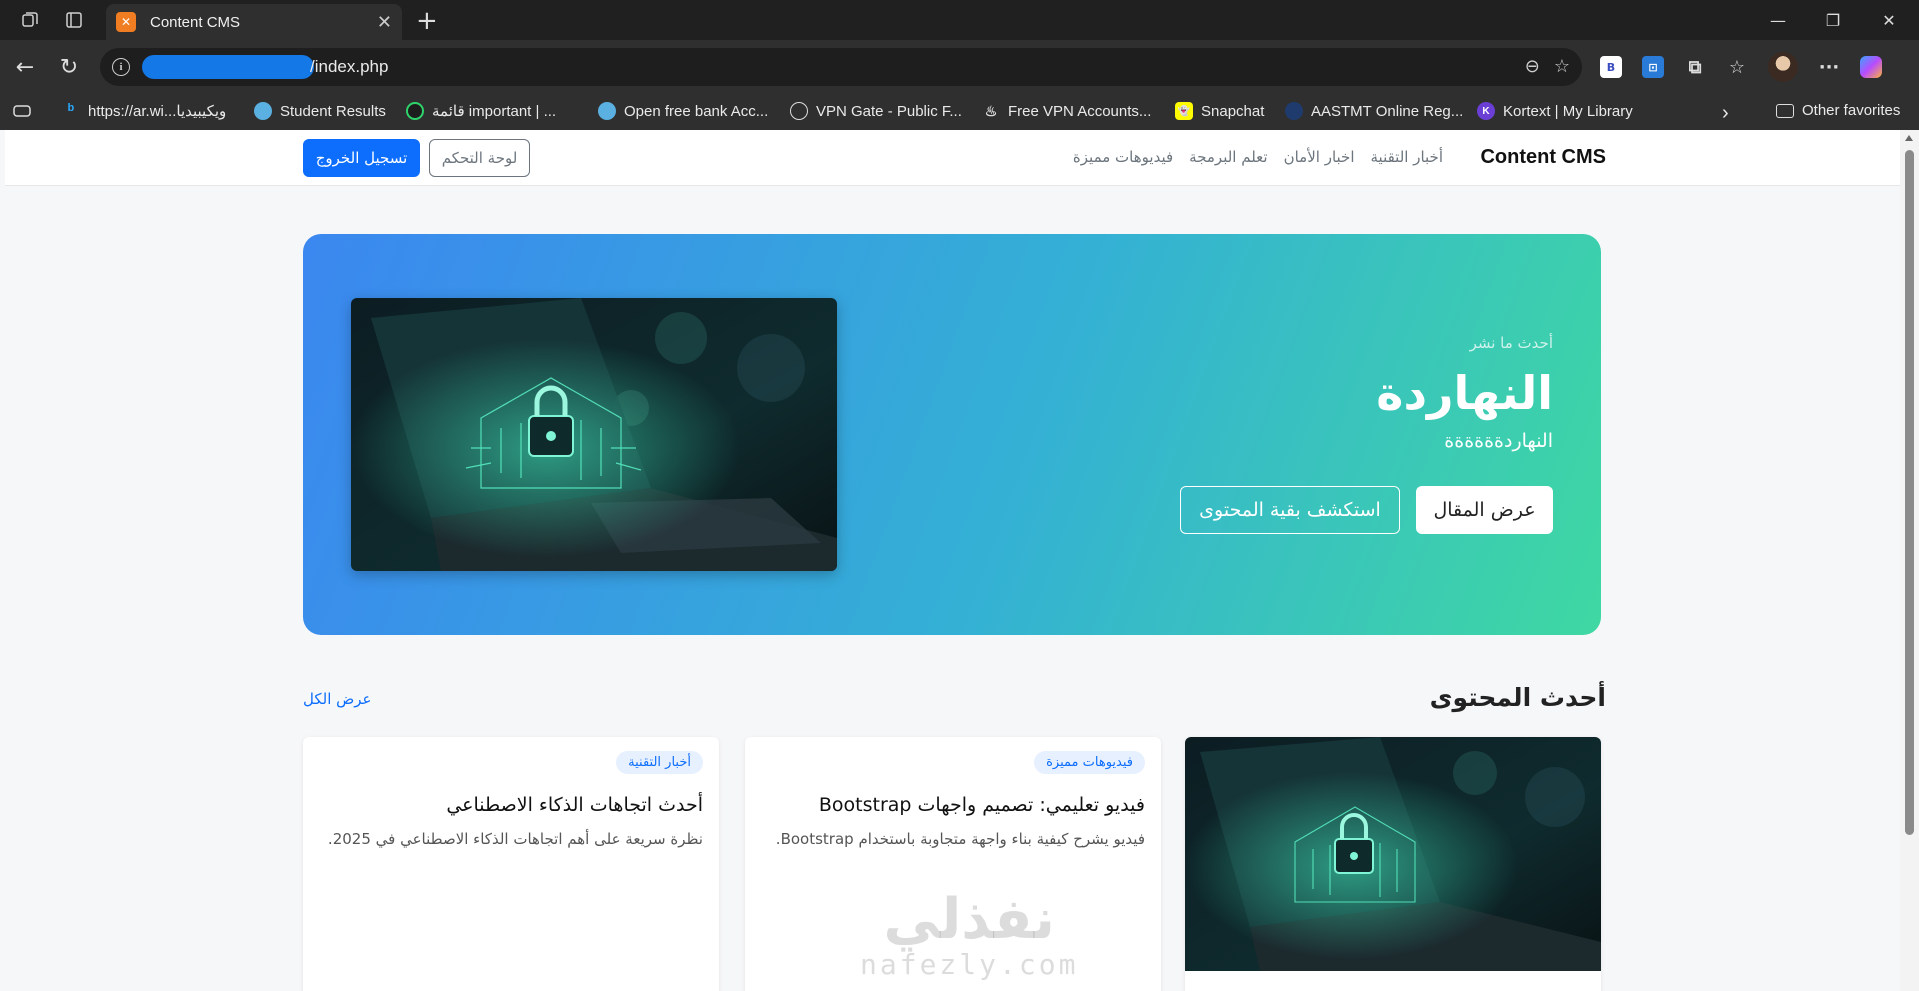 The width and height of the screenshot is (1919, 991). What do you see at coordinates (384, 22) in the screenshot?
I see `close-tab-icon: ✕` at bounding box center [384, 22].